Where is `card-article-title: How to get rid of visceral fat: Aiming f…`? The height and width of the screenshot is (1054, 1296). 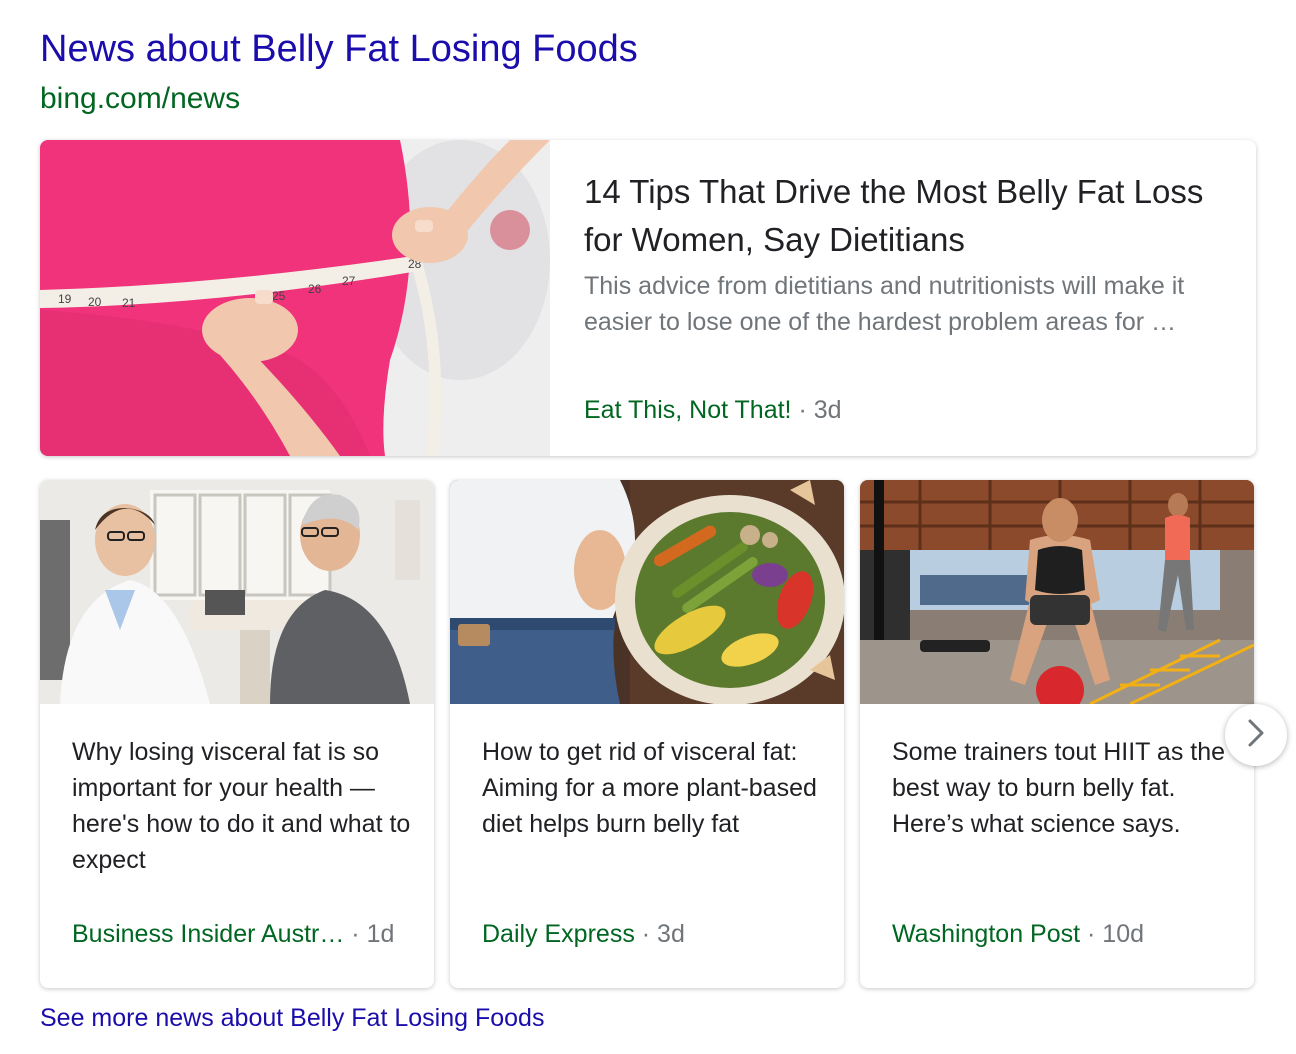
card-article-title: How to get rid of visceral fat: Aiming f… is located at coordinates (652, 788).